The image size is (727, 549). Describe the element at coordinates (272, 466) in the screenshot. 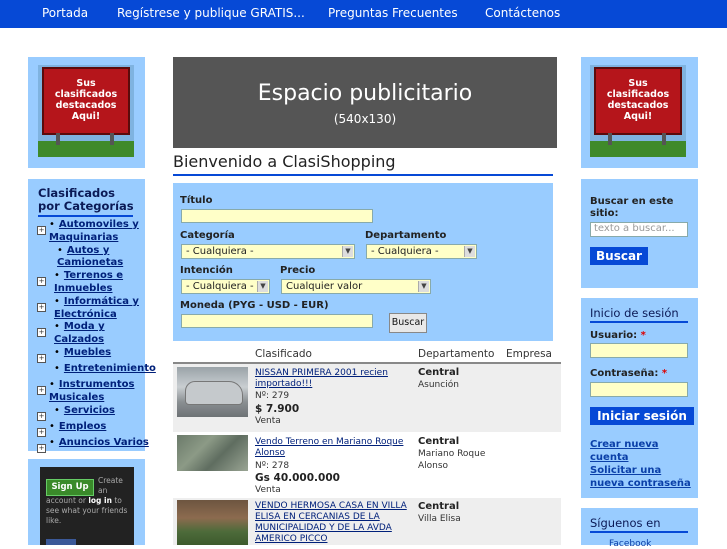

I see `listing-number: Nº: 278` at that location.